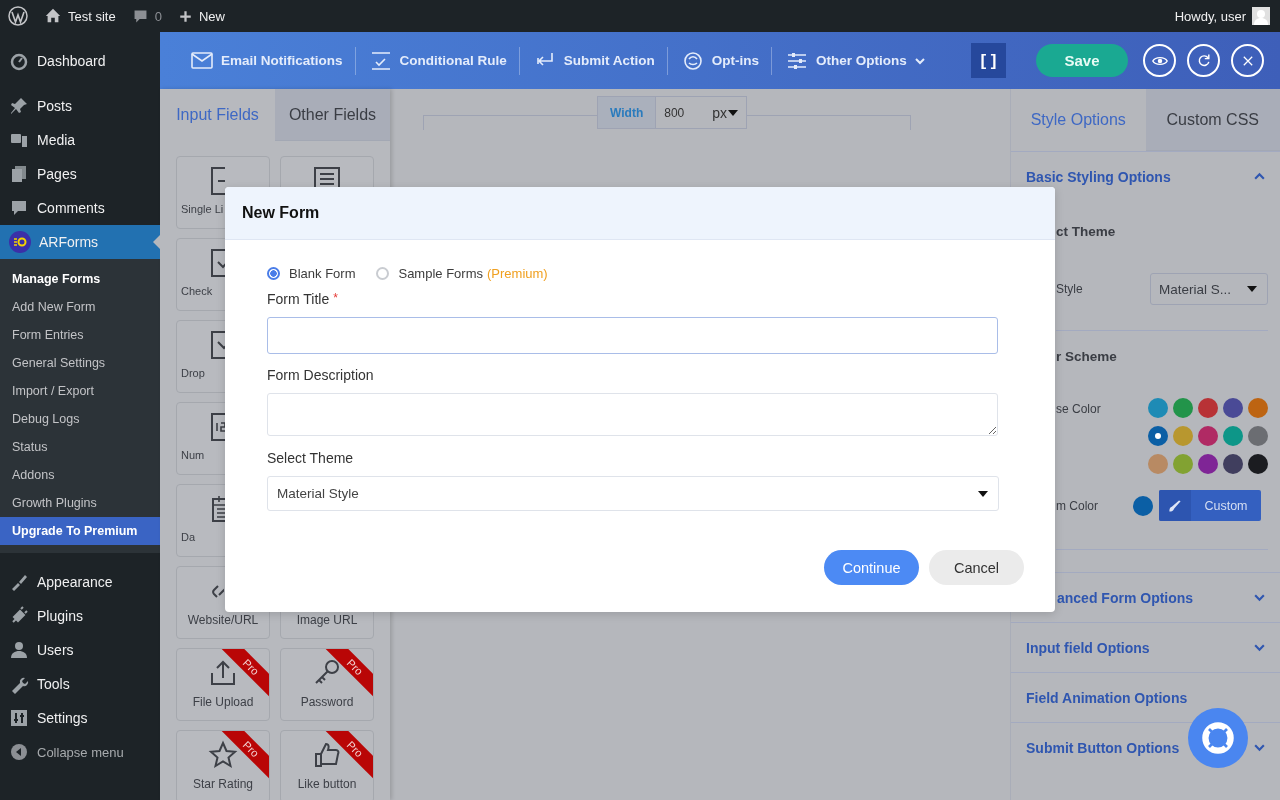 This screenshot has height=800, width=1280. What do you see at coordinates (19, 61) in the screenshot?
I see `dashboard-icon` at bounding box center [19, 61].